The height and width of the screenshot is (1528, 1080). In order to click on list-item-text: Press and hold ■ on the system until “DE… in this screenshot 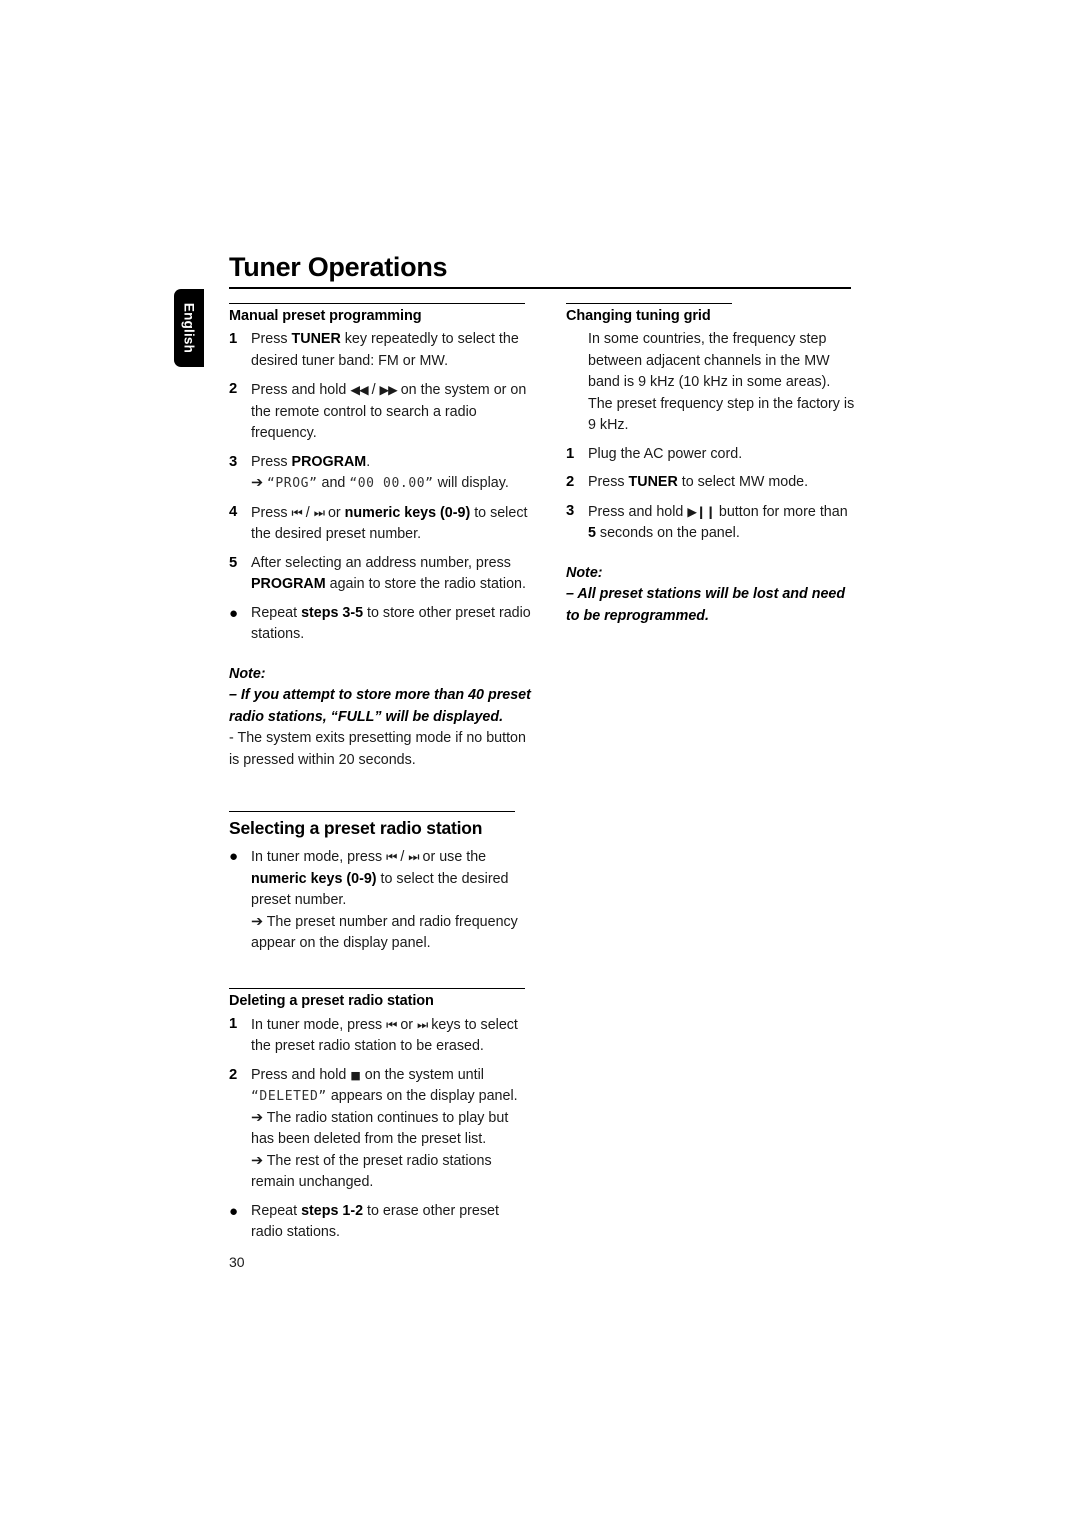, I will do `click(384, 1086)`.